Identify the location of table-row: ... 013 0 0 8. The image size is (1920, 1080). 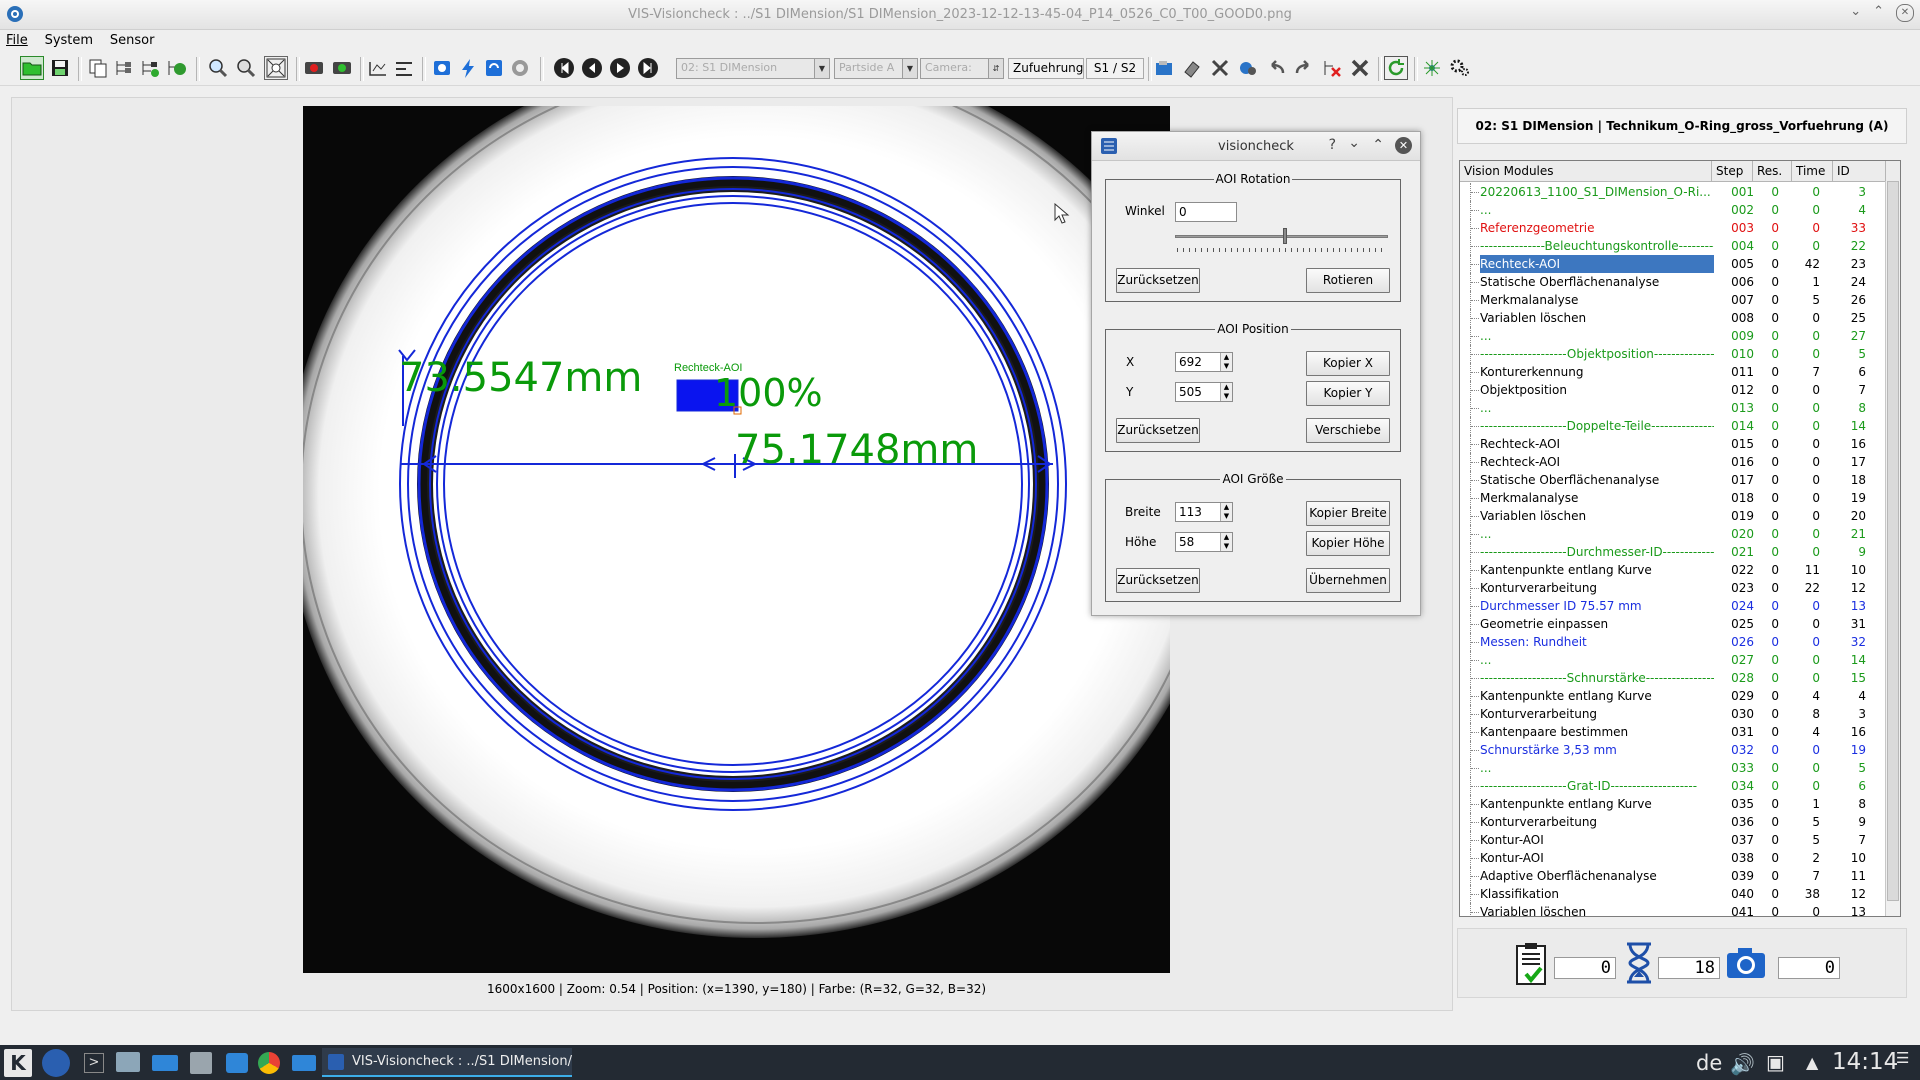
(1672, 408).